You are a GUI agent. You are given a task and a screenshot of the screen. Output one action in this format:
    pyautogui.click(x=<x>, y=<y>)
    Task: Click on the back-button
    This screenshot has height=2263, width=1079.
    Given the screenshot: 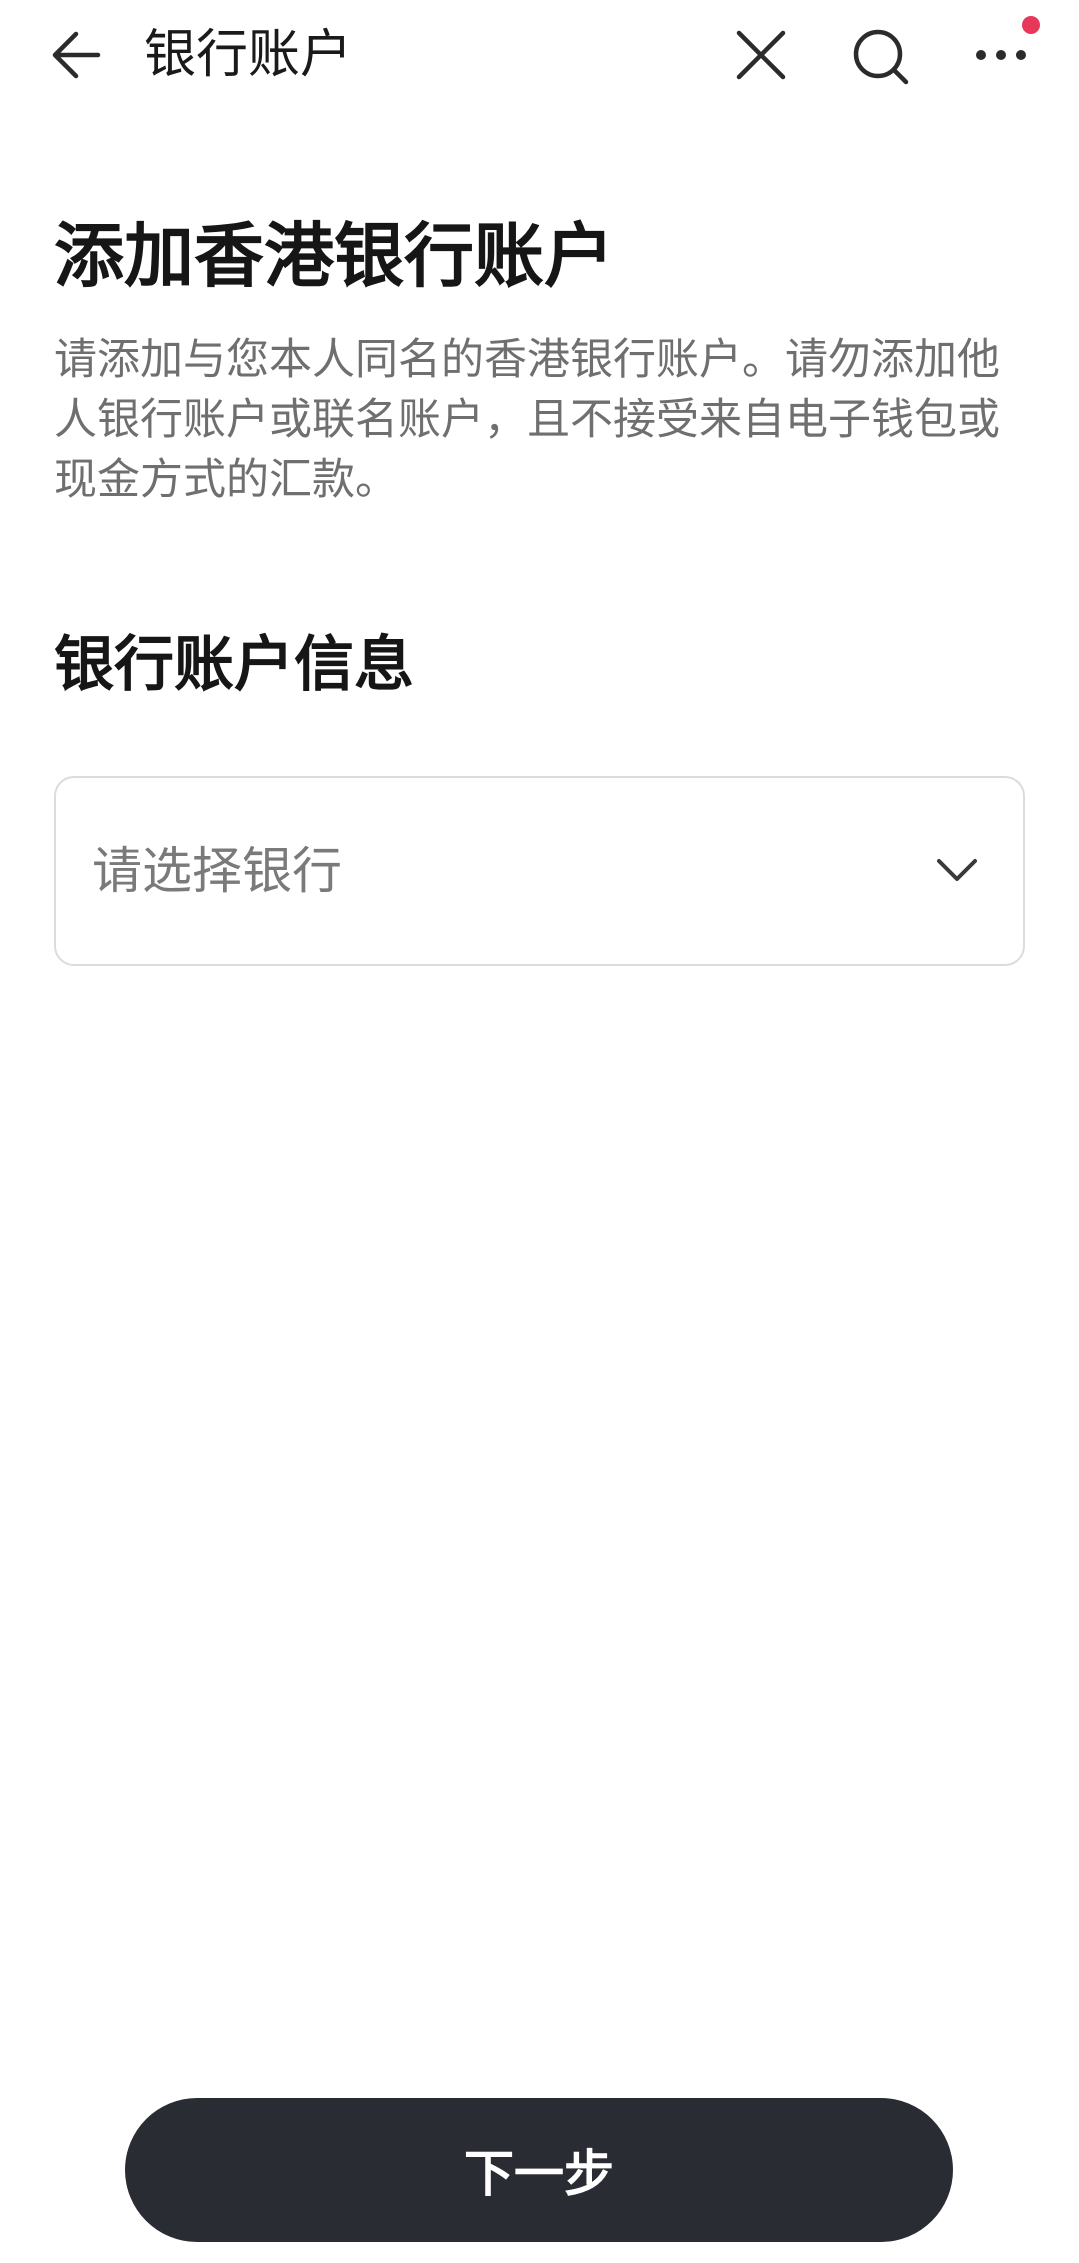 What is the action you would take?
    pyautogui.click(x=75, y=55)
    